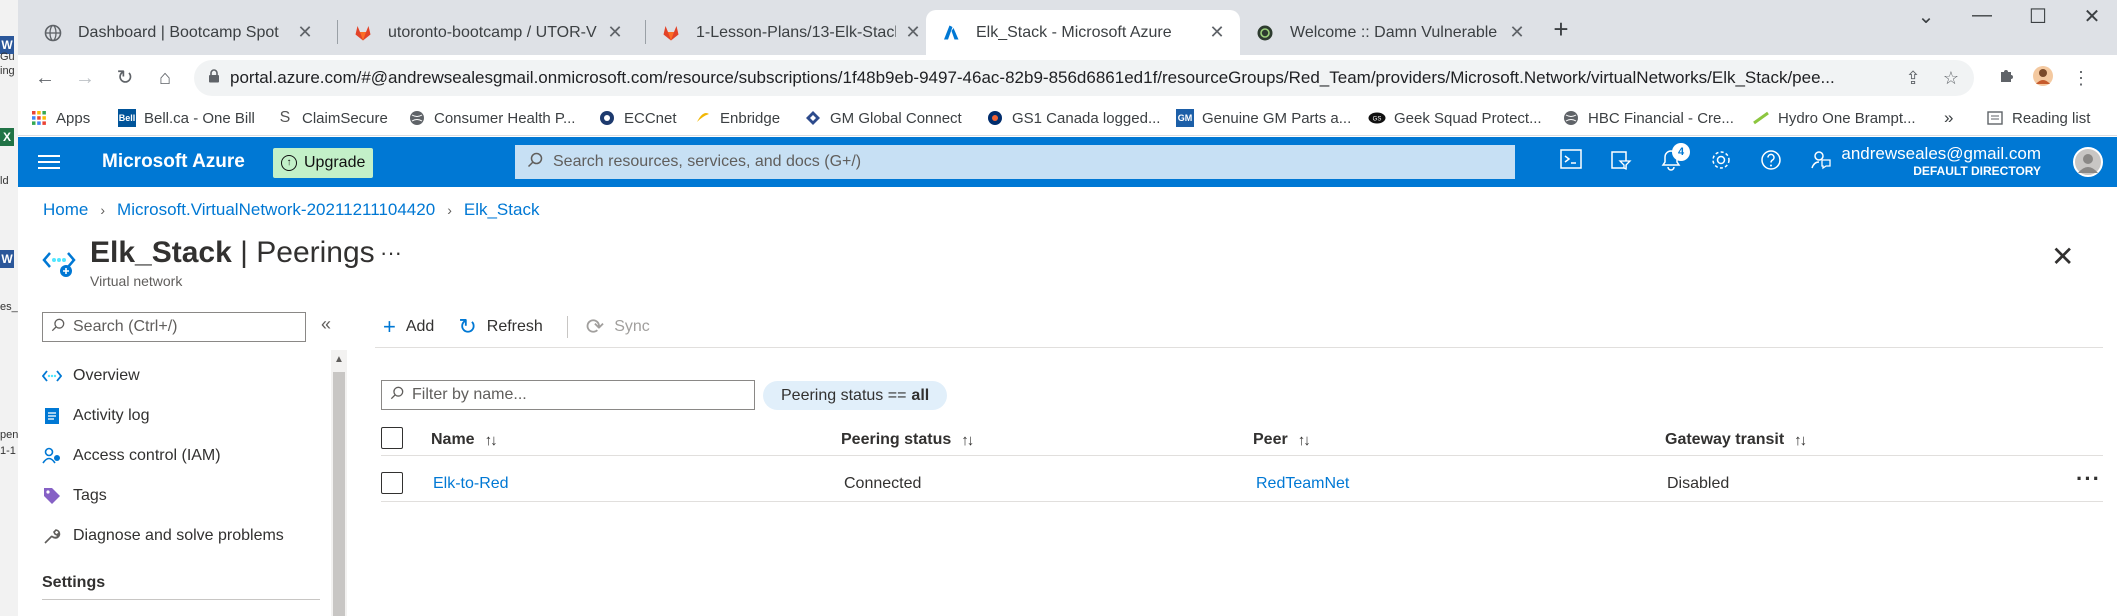  I want to click on share-icon: ⇪, so click(1913, 78).